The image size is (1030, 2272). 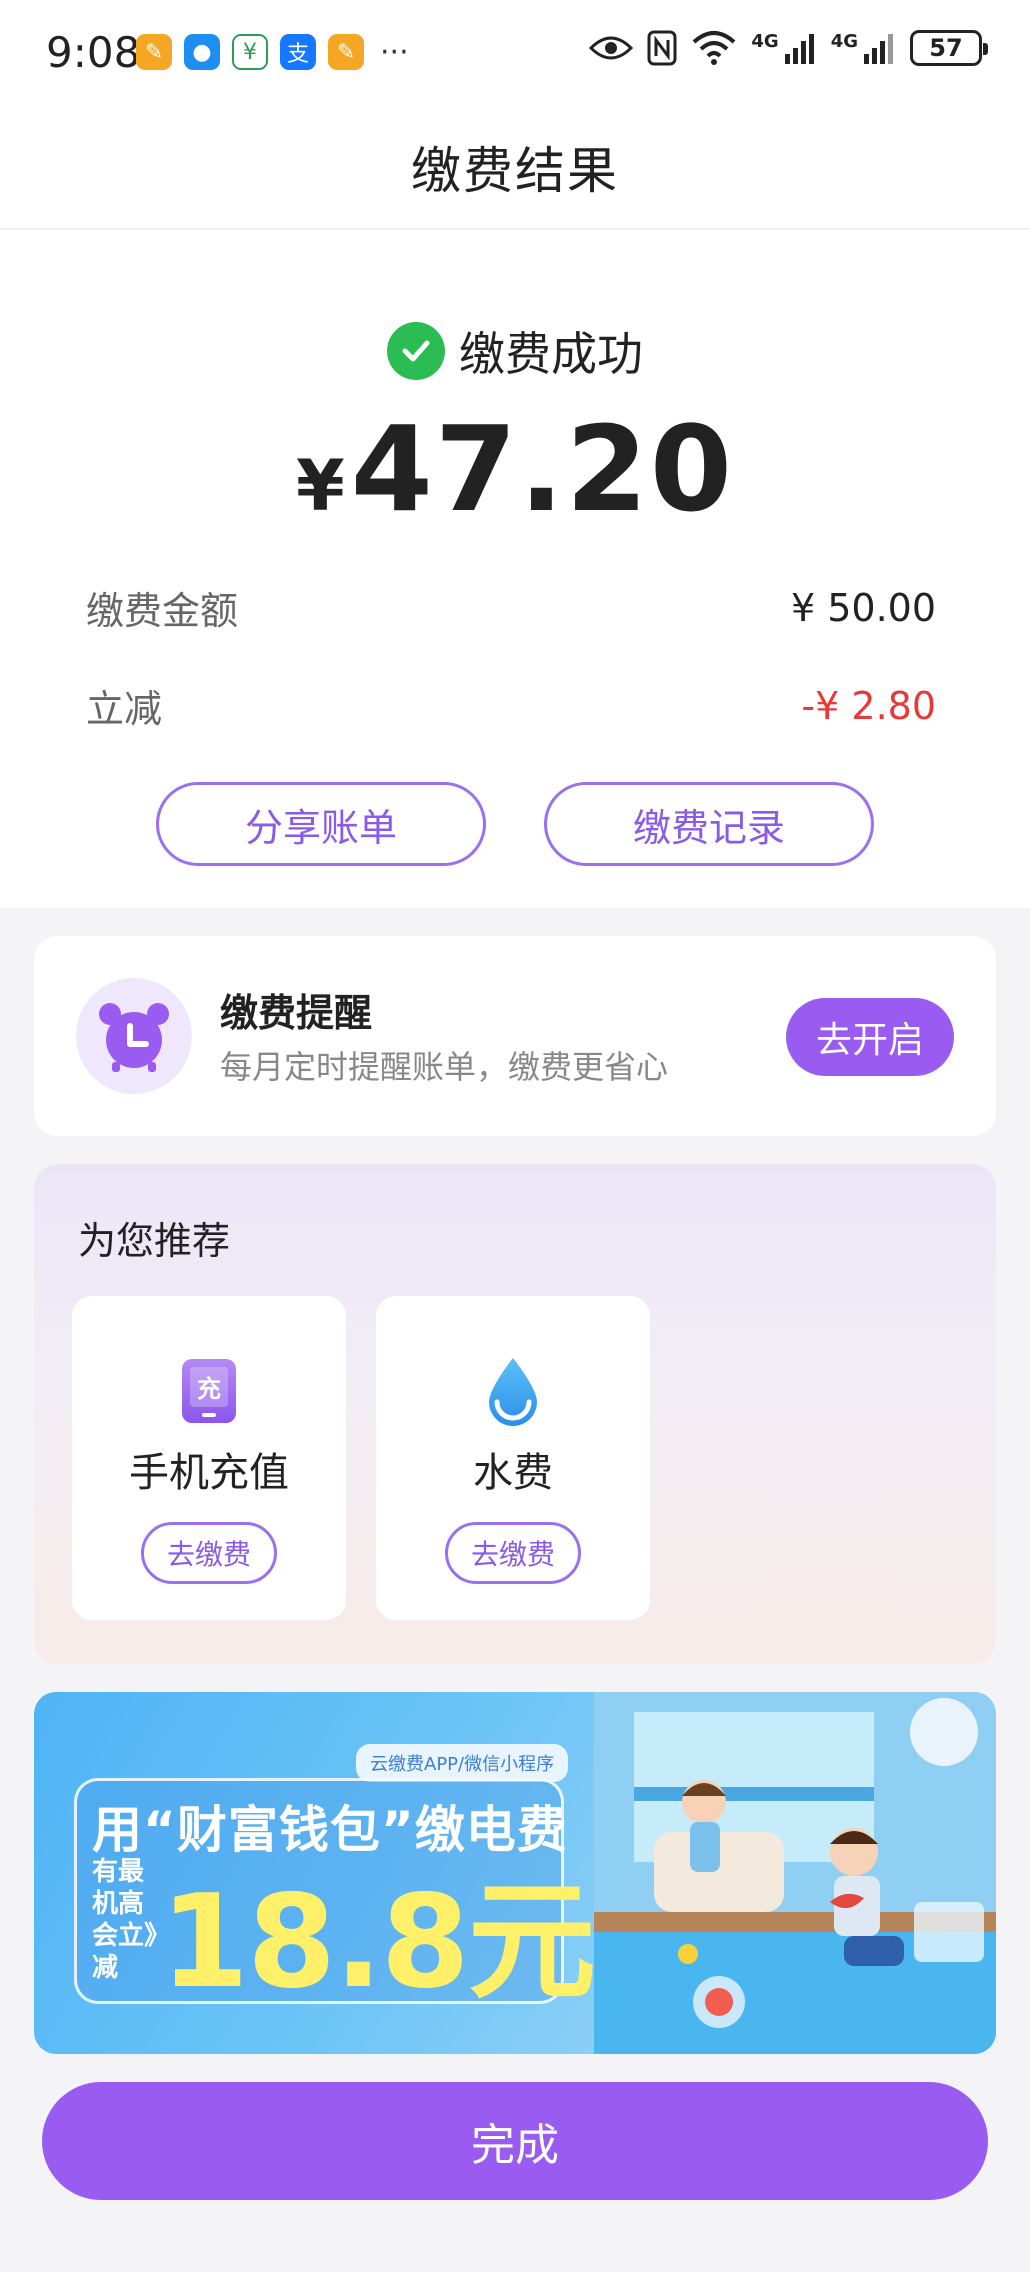 I want to click on recommend-item-label: 水费, so click(x=513, y=1473).